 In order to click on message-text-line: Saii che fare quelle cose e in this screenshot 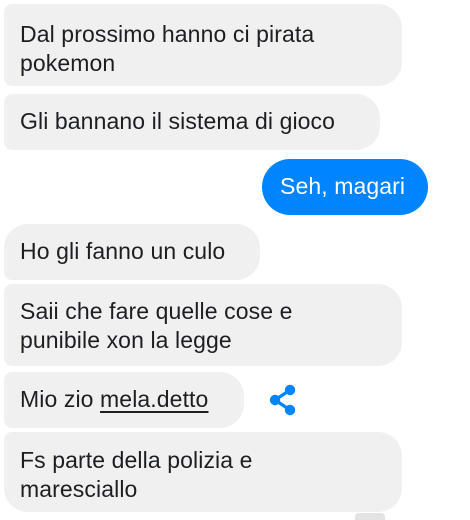, I will do `click(156, 311)`.